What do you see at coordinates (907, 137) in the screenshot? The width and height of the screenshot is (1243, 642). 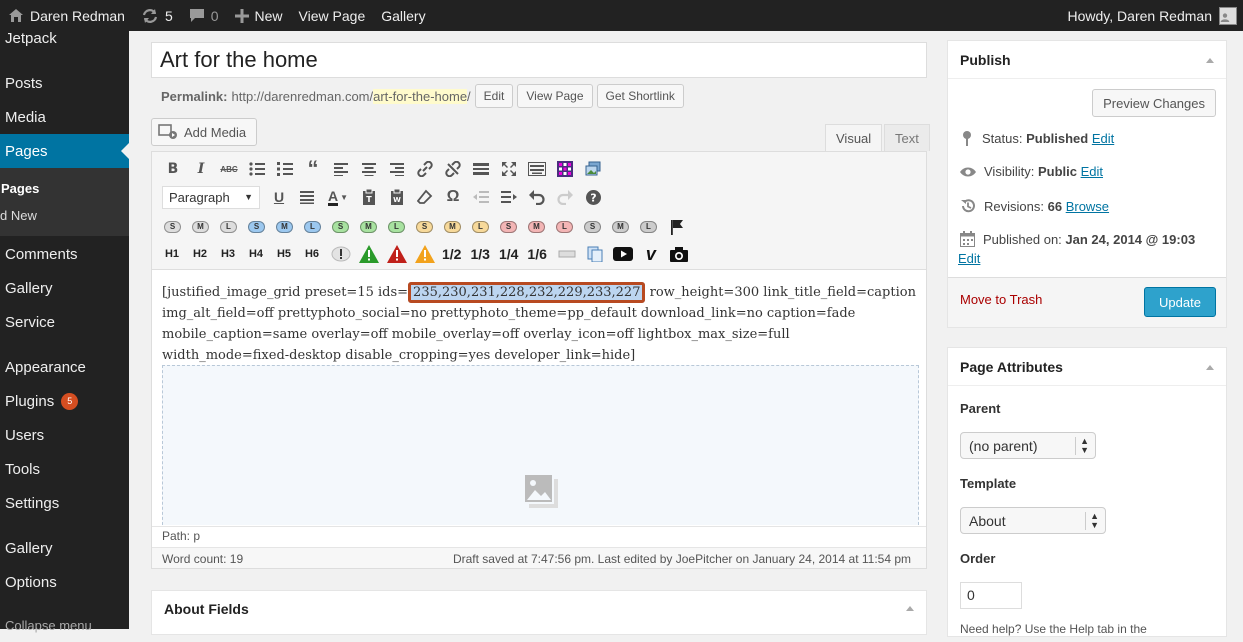 I see `tab-text: Text` at bounding box center [907, 137].